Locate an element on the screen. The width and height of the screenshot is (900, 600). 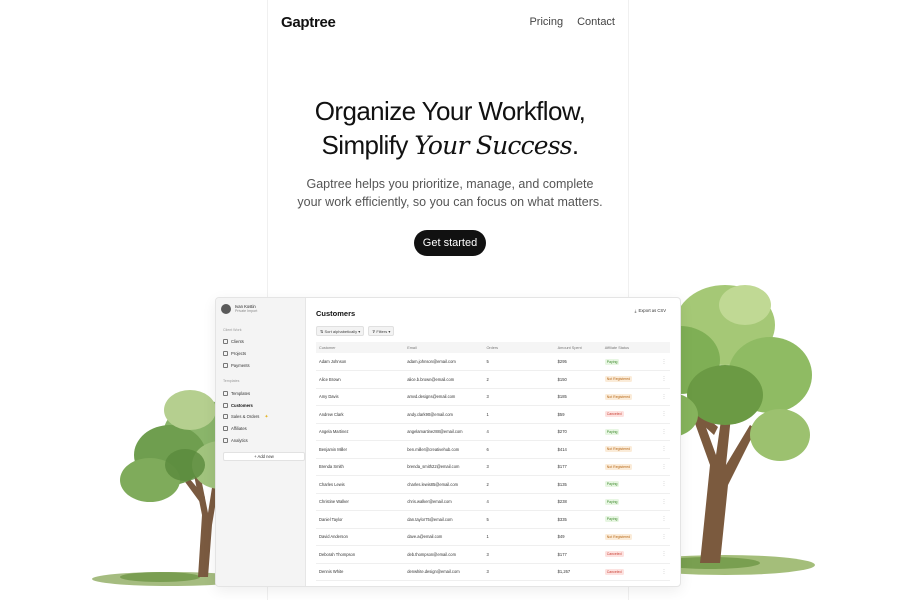
column-header-orders: Orders is located at coordinates (518, 347).